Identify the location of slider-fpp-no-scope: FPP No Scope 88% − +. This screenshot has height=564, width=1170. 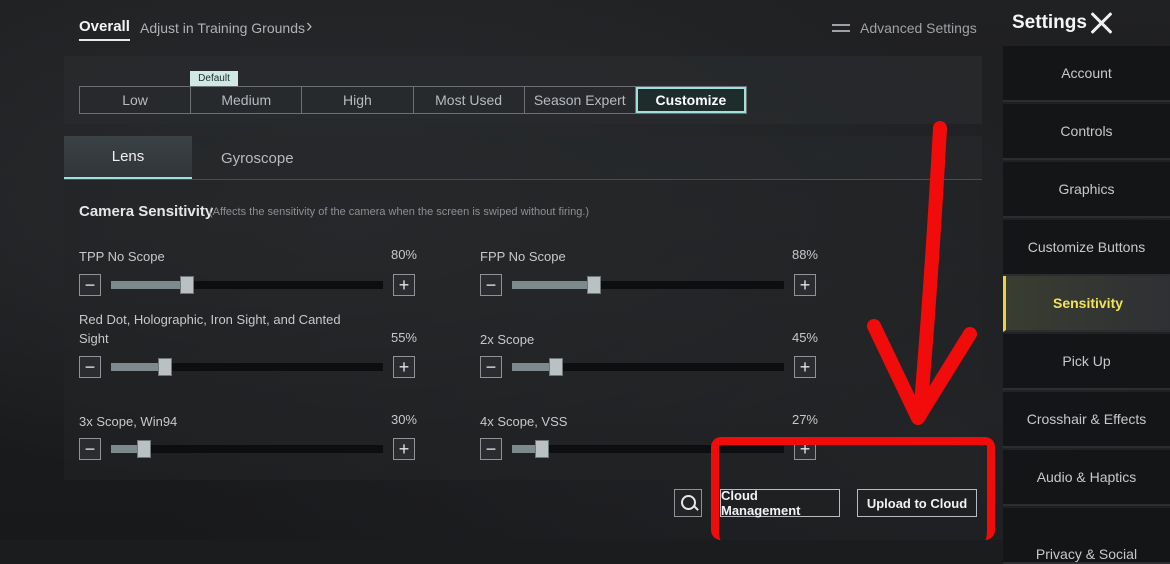
(649, 272).